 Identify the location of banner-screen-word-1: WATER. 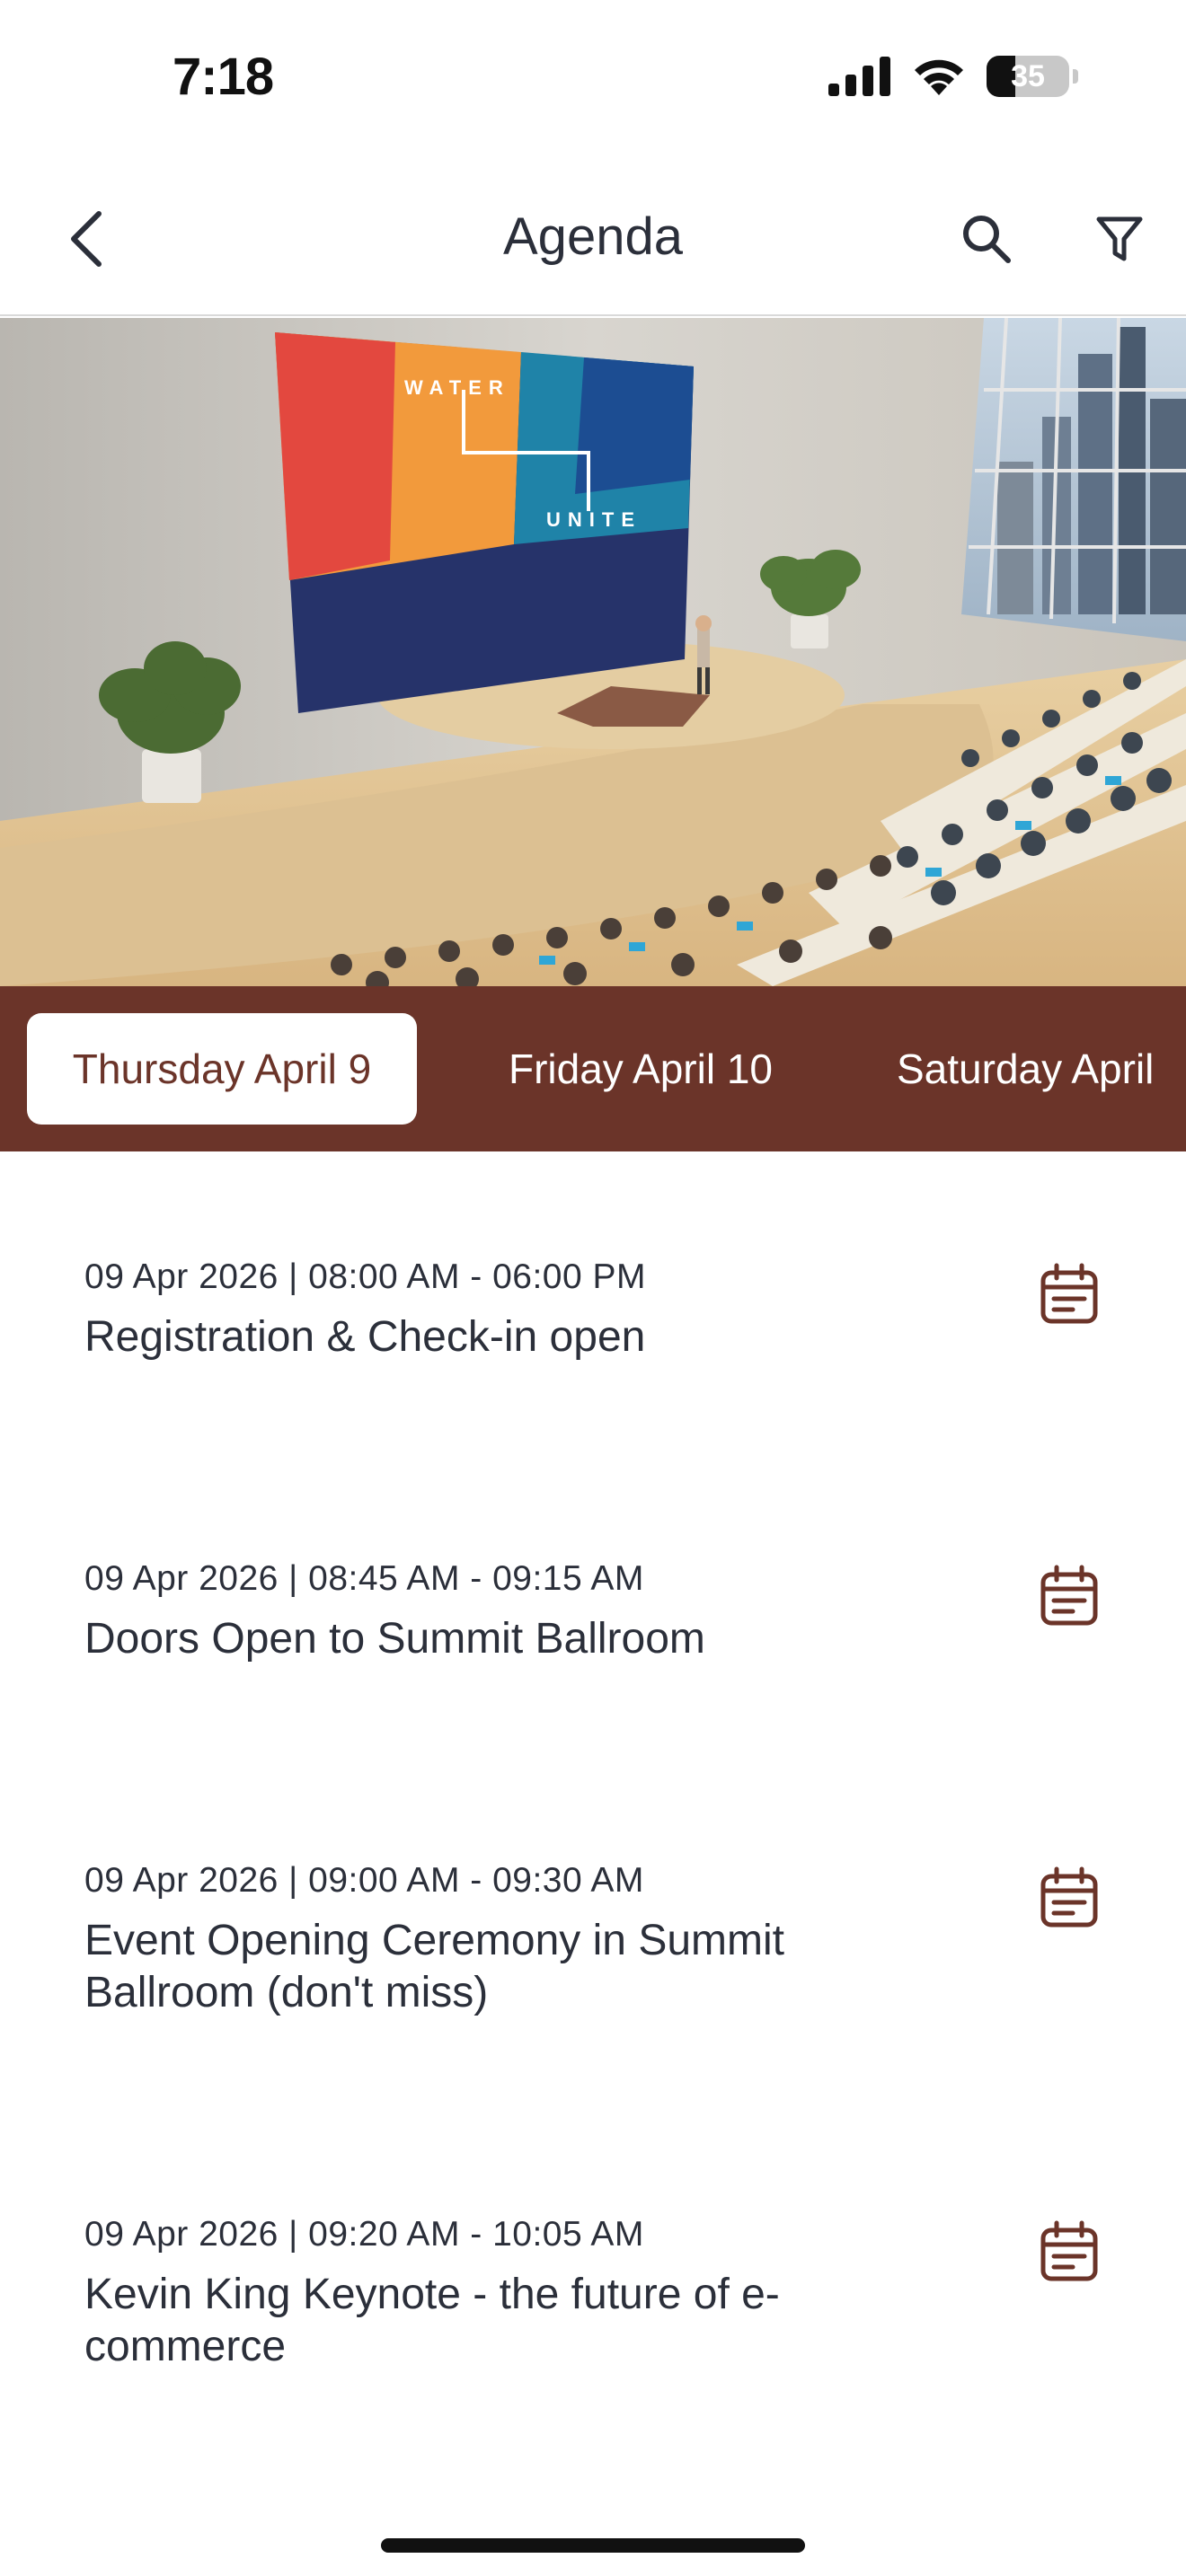
(457, 387).